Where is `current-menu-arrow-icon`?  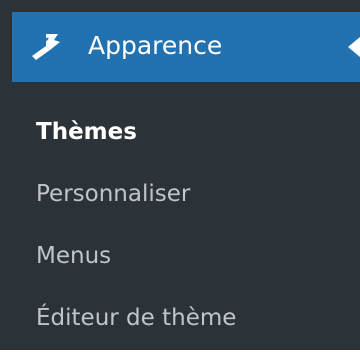 current-menu-arrow-icon is located at coordinates (354, 47).